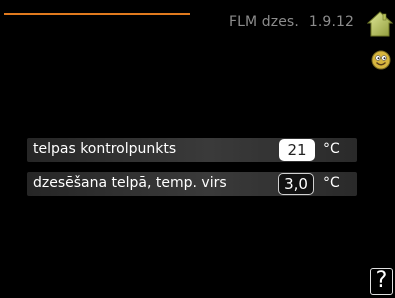 The image size is (395, 298). Describe the element at coordinates (97, 14) in the screenshot. I see `header-accent-line` at that location.